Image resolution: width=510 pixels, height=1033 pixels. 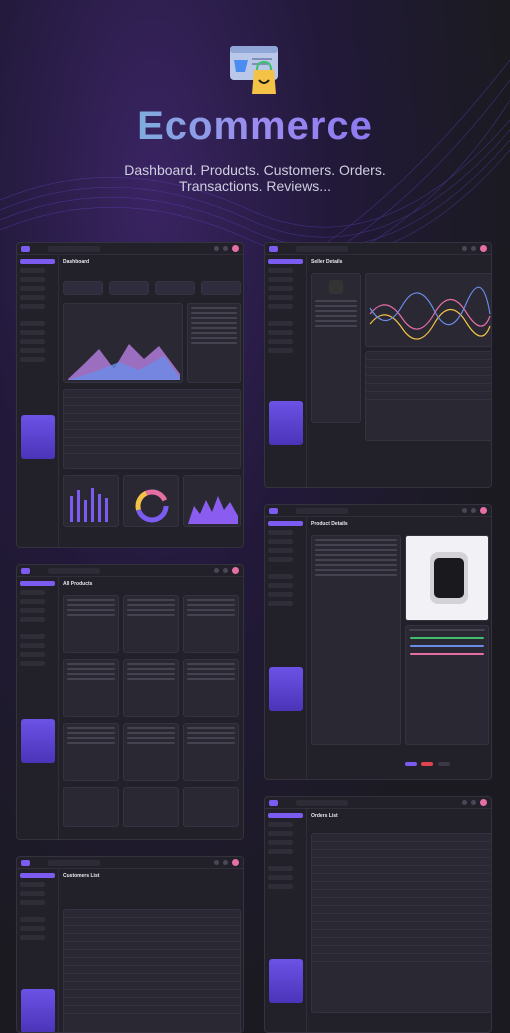 I want to click on recent-orders-table, so click(x=152, y=429).